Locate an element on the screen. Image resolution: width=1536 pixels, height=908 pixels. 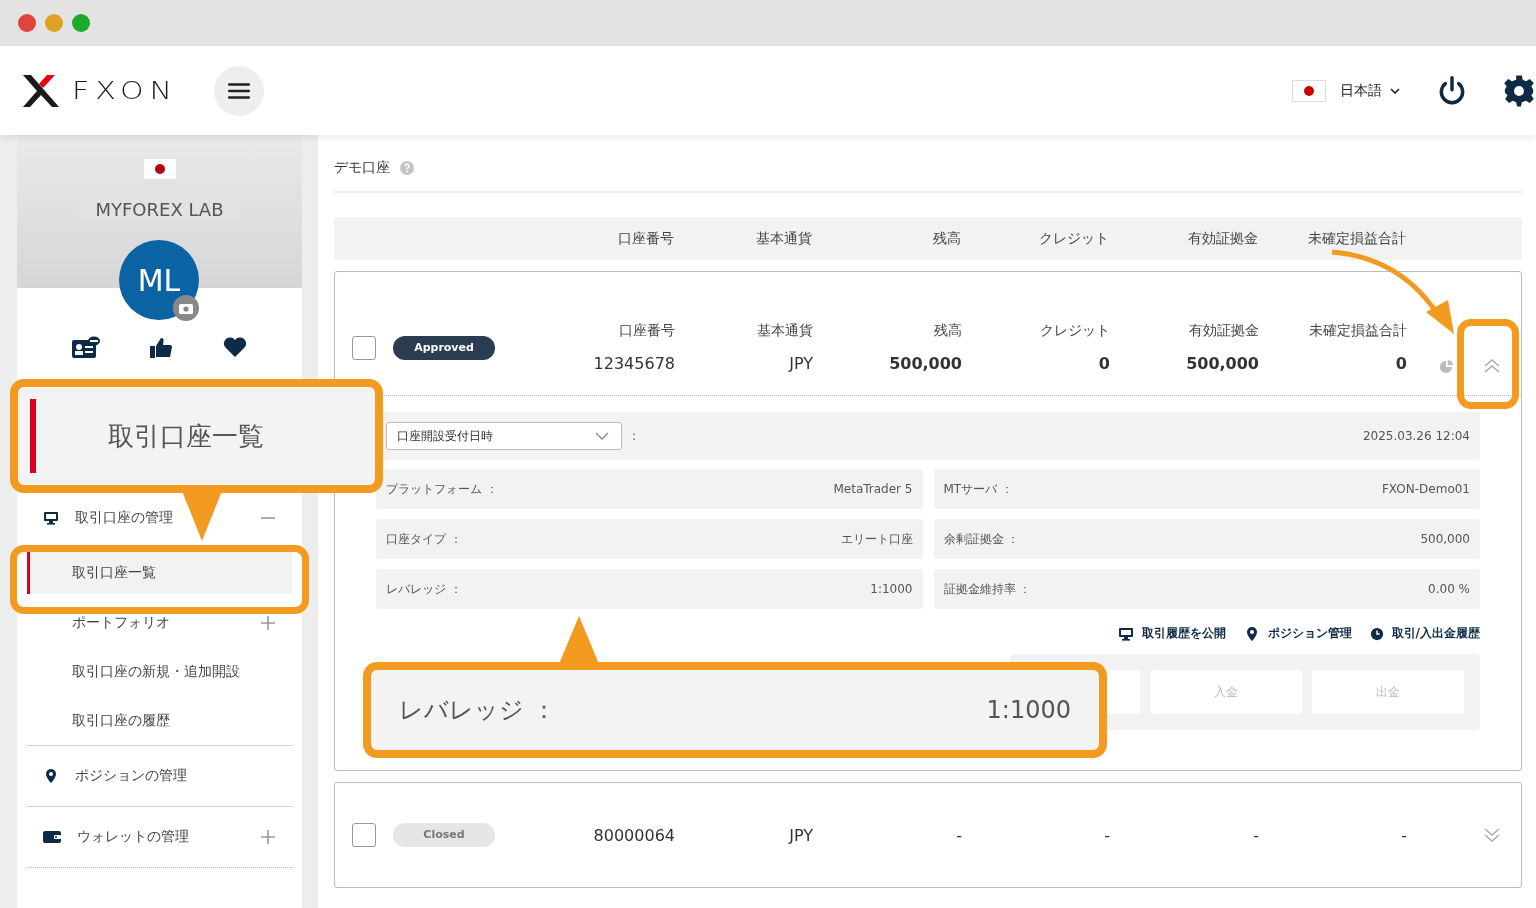
settings-icon is located at coordinates (1519, 90).